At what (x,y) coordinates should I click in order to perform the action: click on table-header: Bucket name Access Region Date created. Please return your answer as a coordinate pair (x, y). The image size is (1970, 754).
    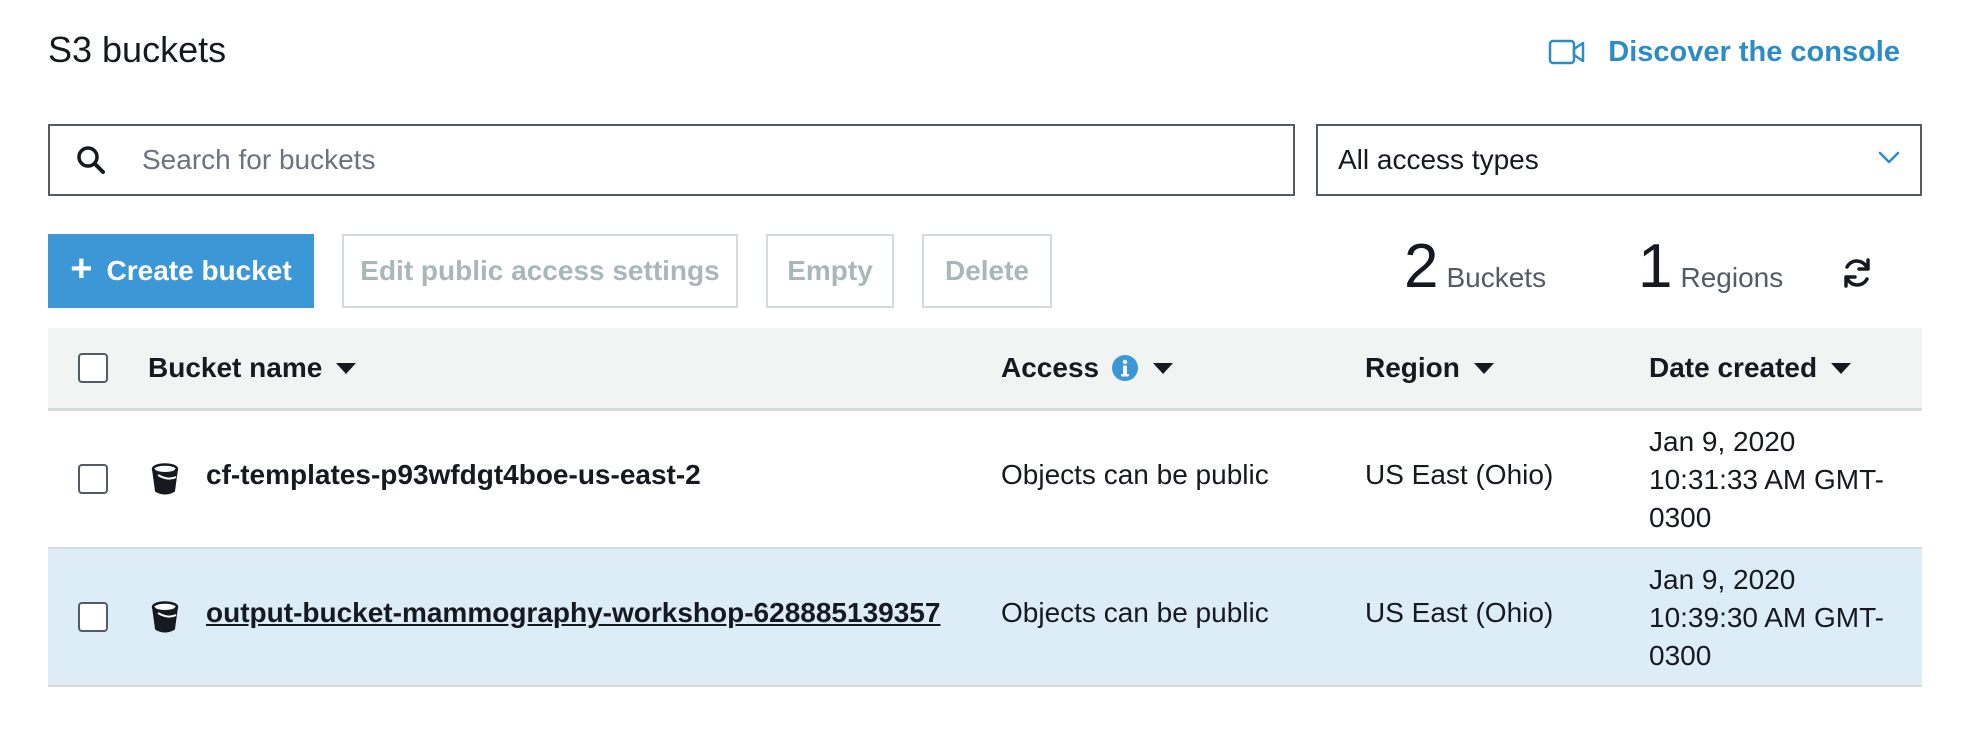
    Looking at the image, I should click on (985, 369).